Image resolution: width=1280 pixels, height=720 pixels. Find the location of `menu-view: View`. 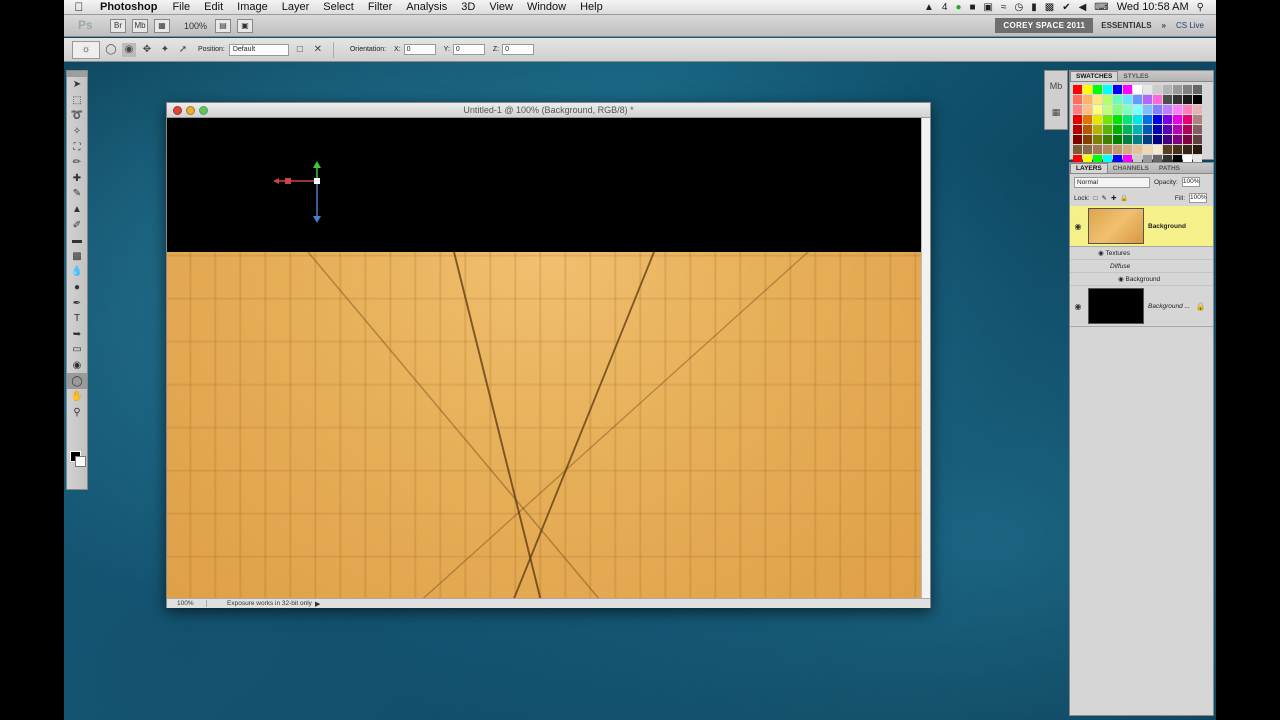

menu-view: View is located at coordinates (501, 7).